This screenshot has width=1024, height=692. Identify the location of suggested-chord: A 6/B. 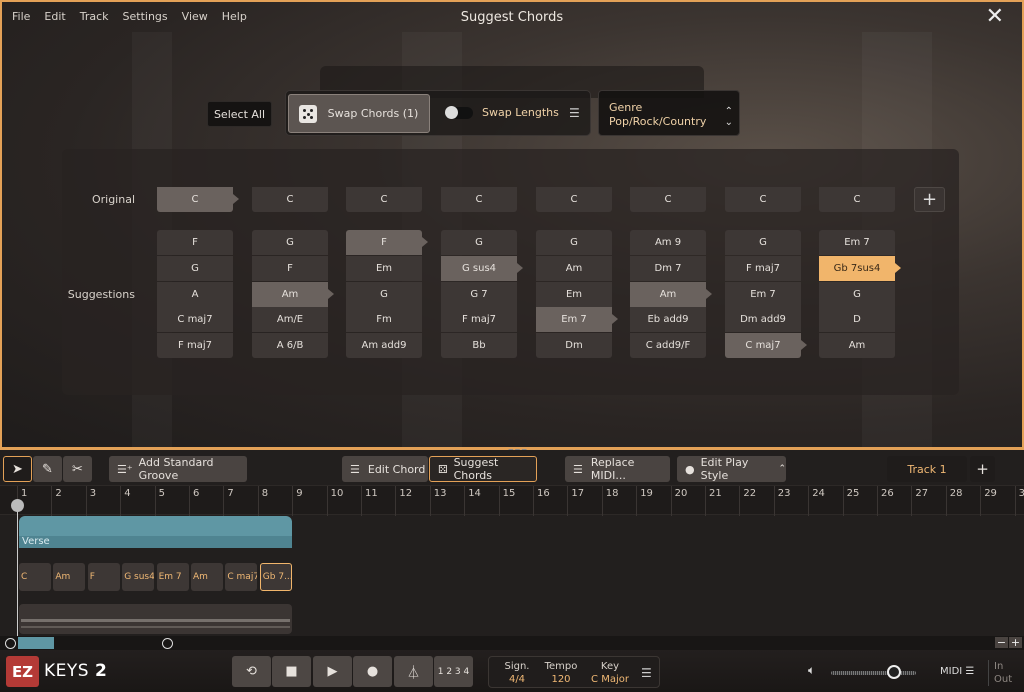
(290, 346).